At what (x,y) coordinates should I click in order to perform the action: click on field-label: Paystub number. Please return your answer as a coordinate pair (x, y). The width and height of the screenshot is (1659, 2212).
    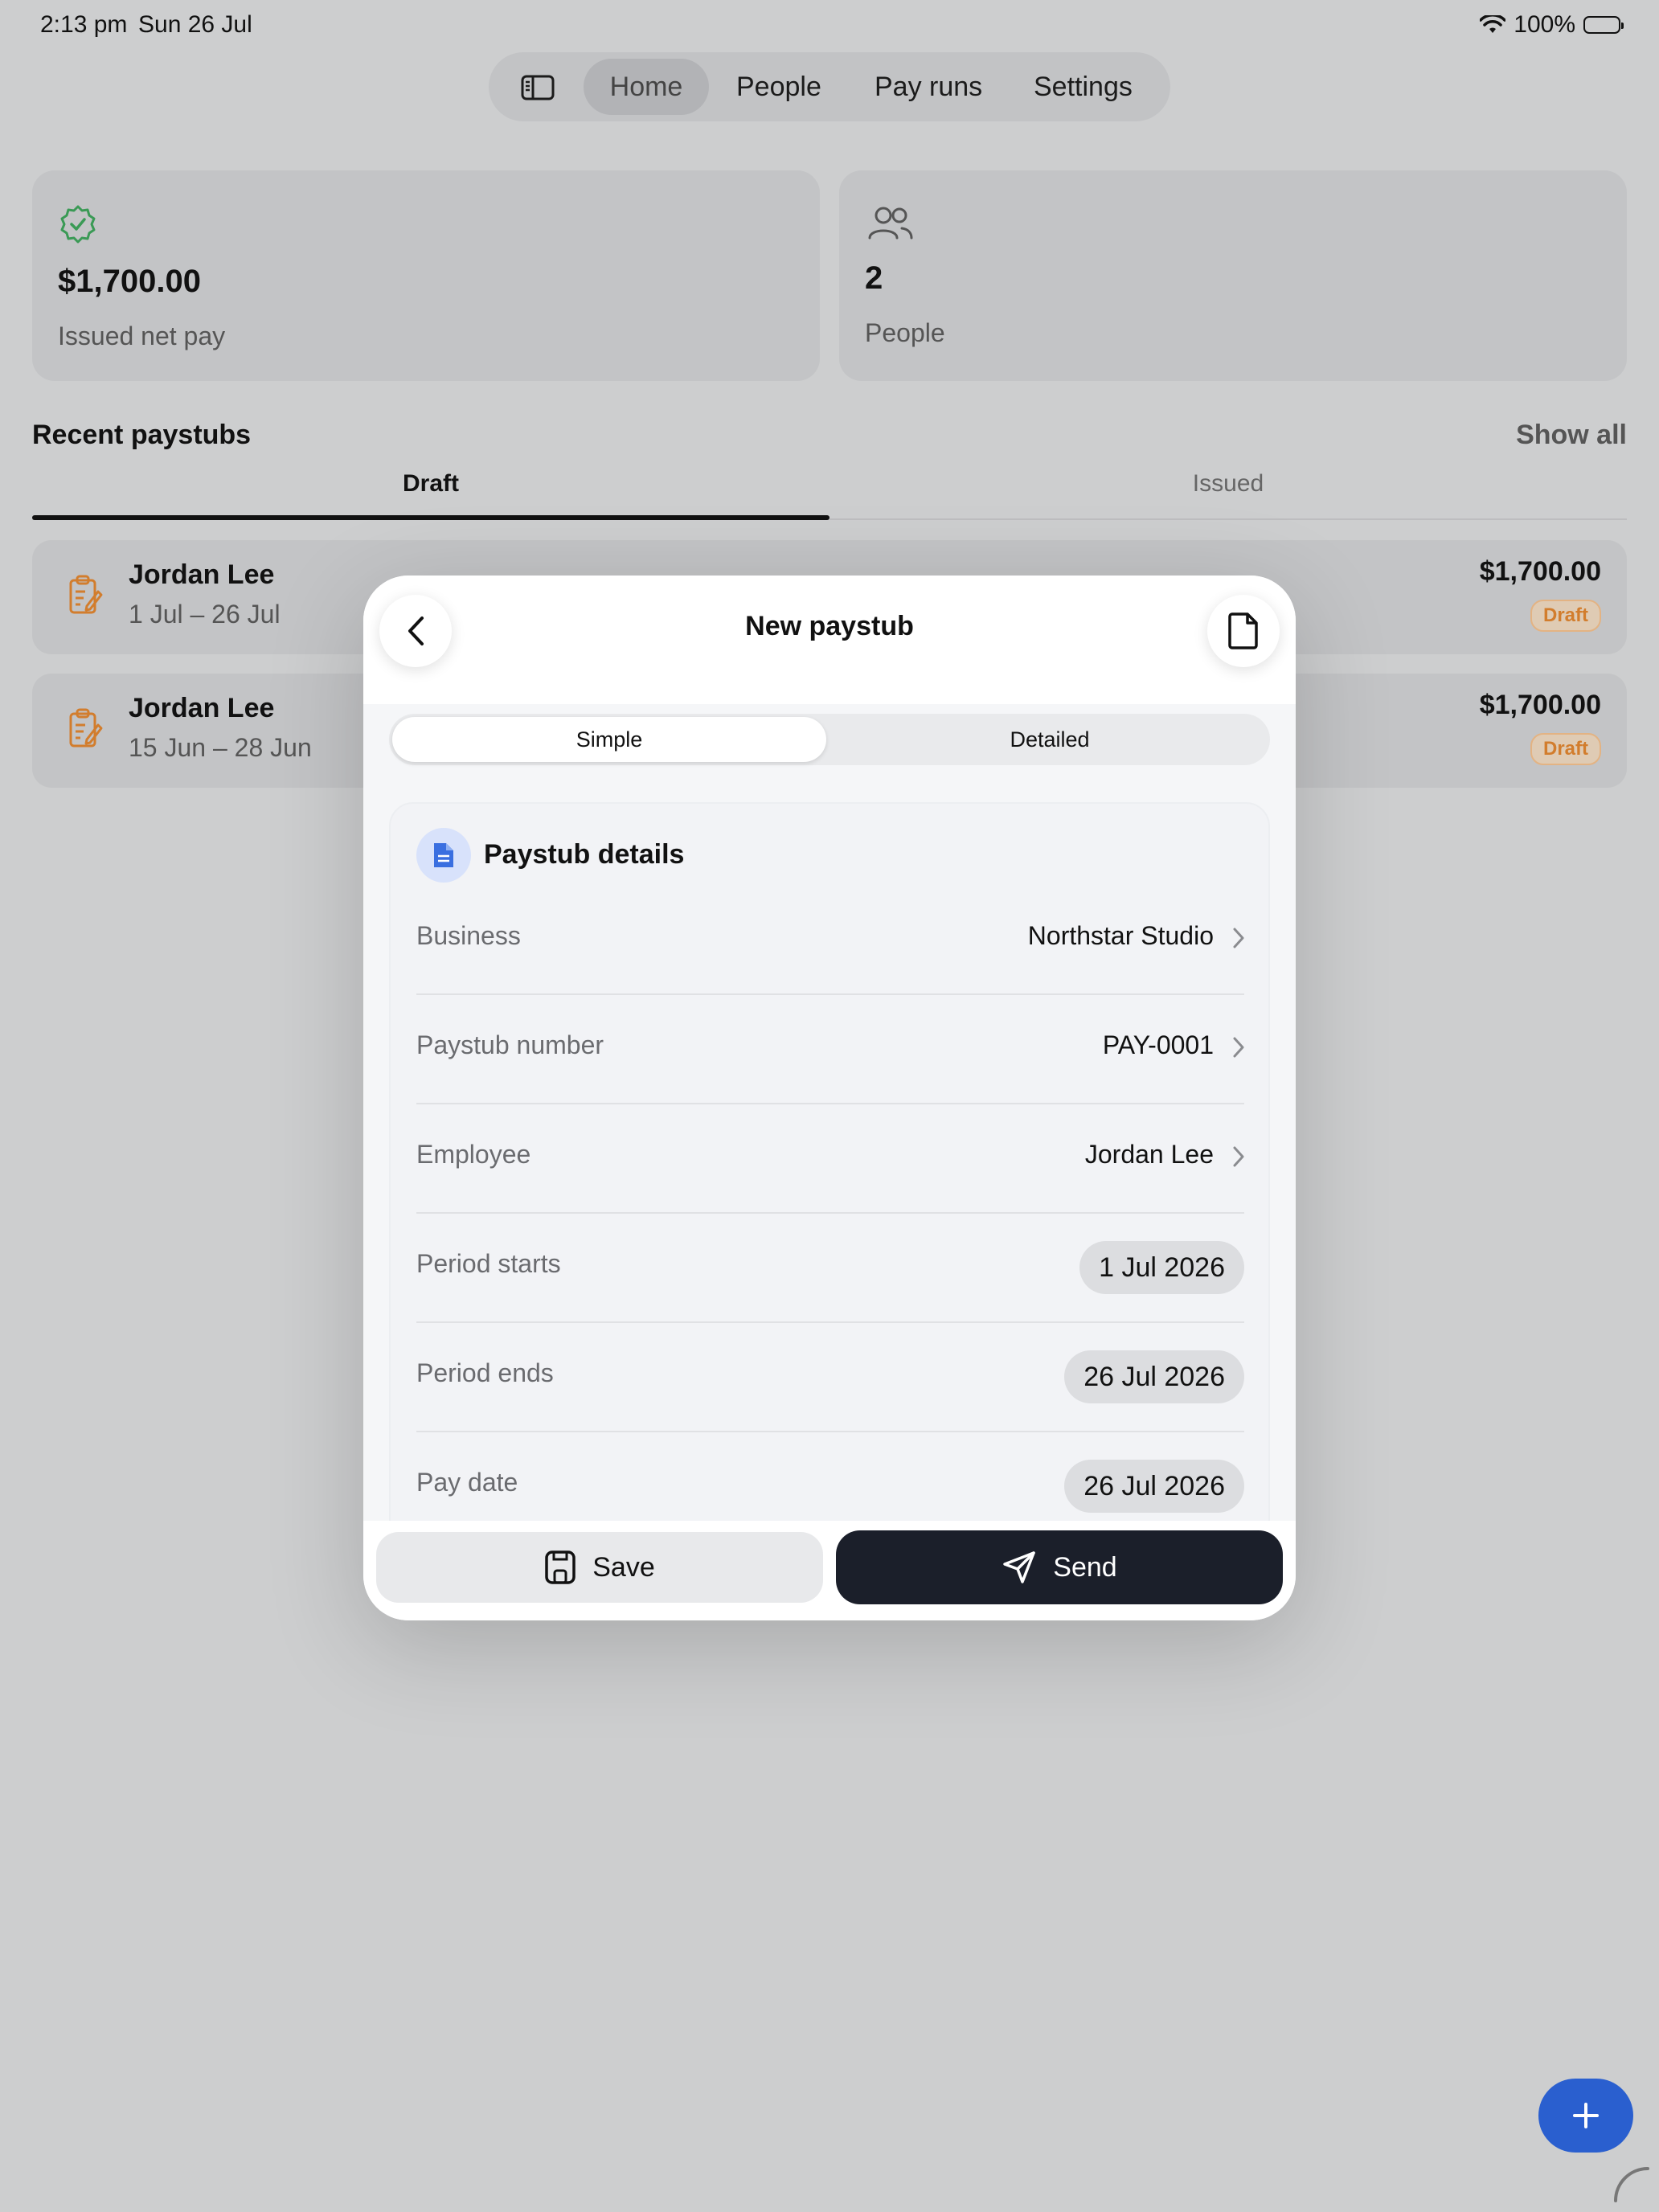
    Looking at the image, I should click on (510, 1044).